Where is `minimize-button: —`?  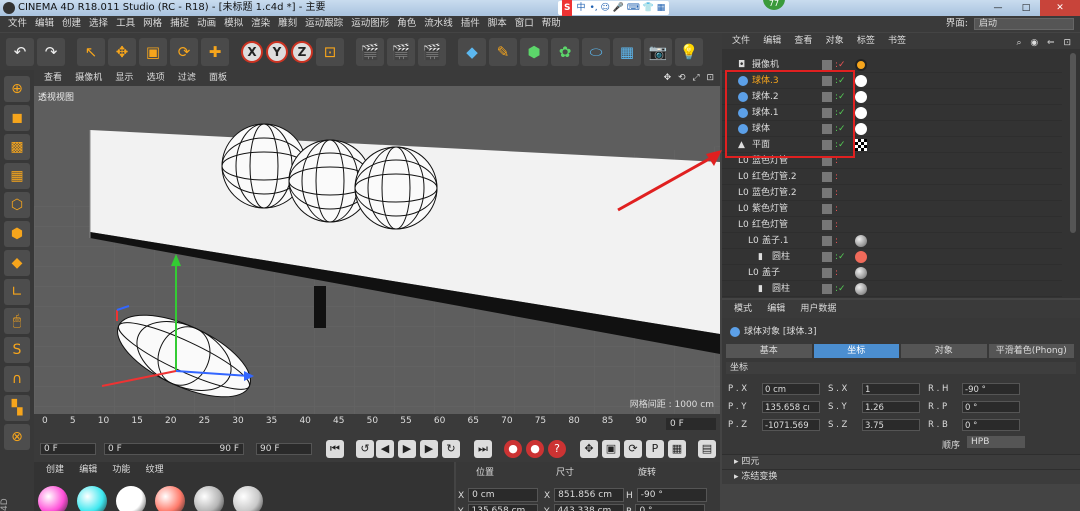 minimize-button: — is located at coordinates (998, 8).